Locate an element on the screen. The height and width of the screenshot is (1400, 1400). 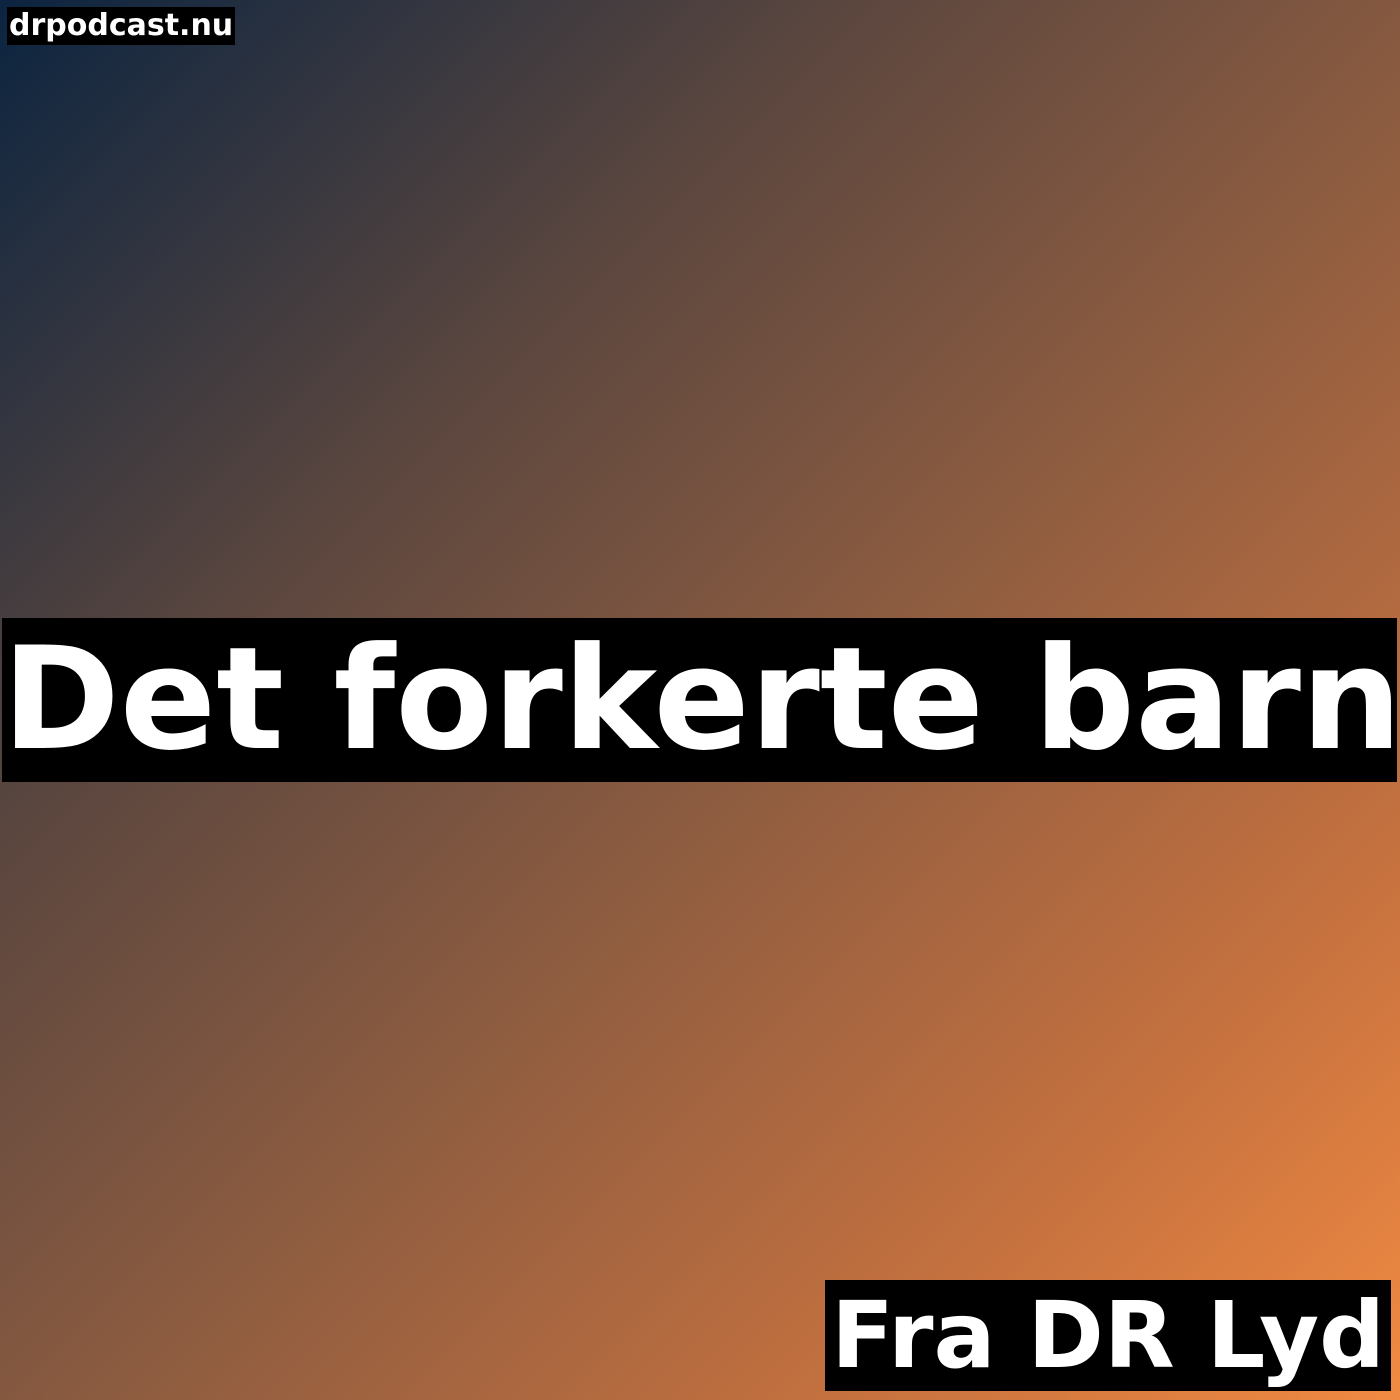
podcast-title: Det forkerte barn is located at coordinates (699, 700).